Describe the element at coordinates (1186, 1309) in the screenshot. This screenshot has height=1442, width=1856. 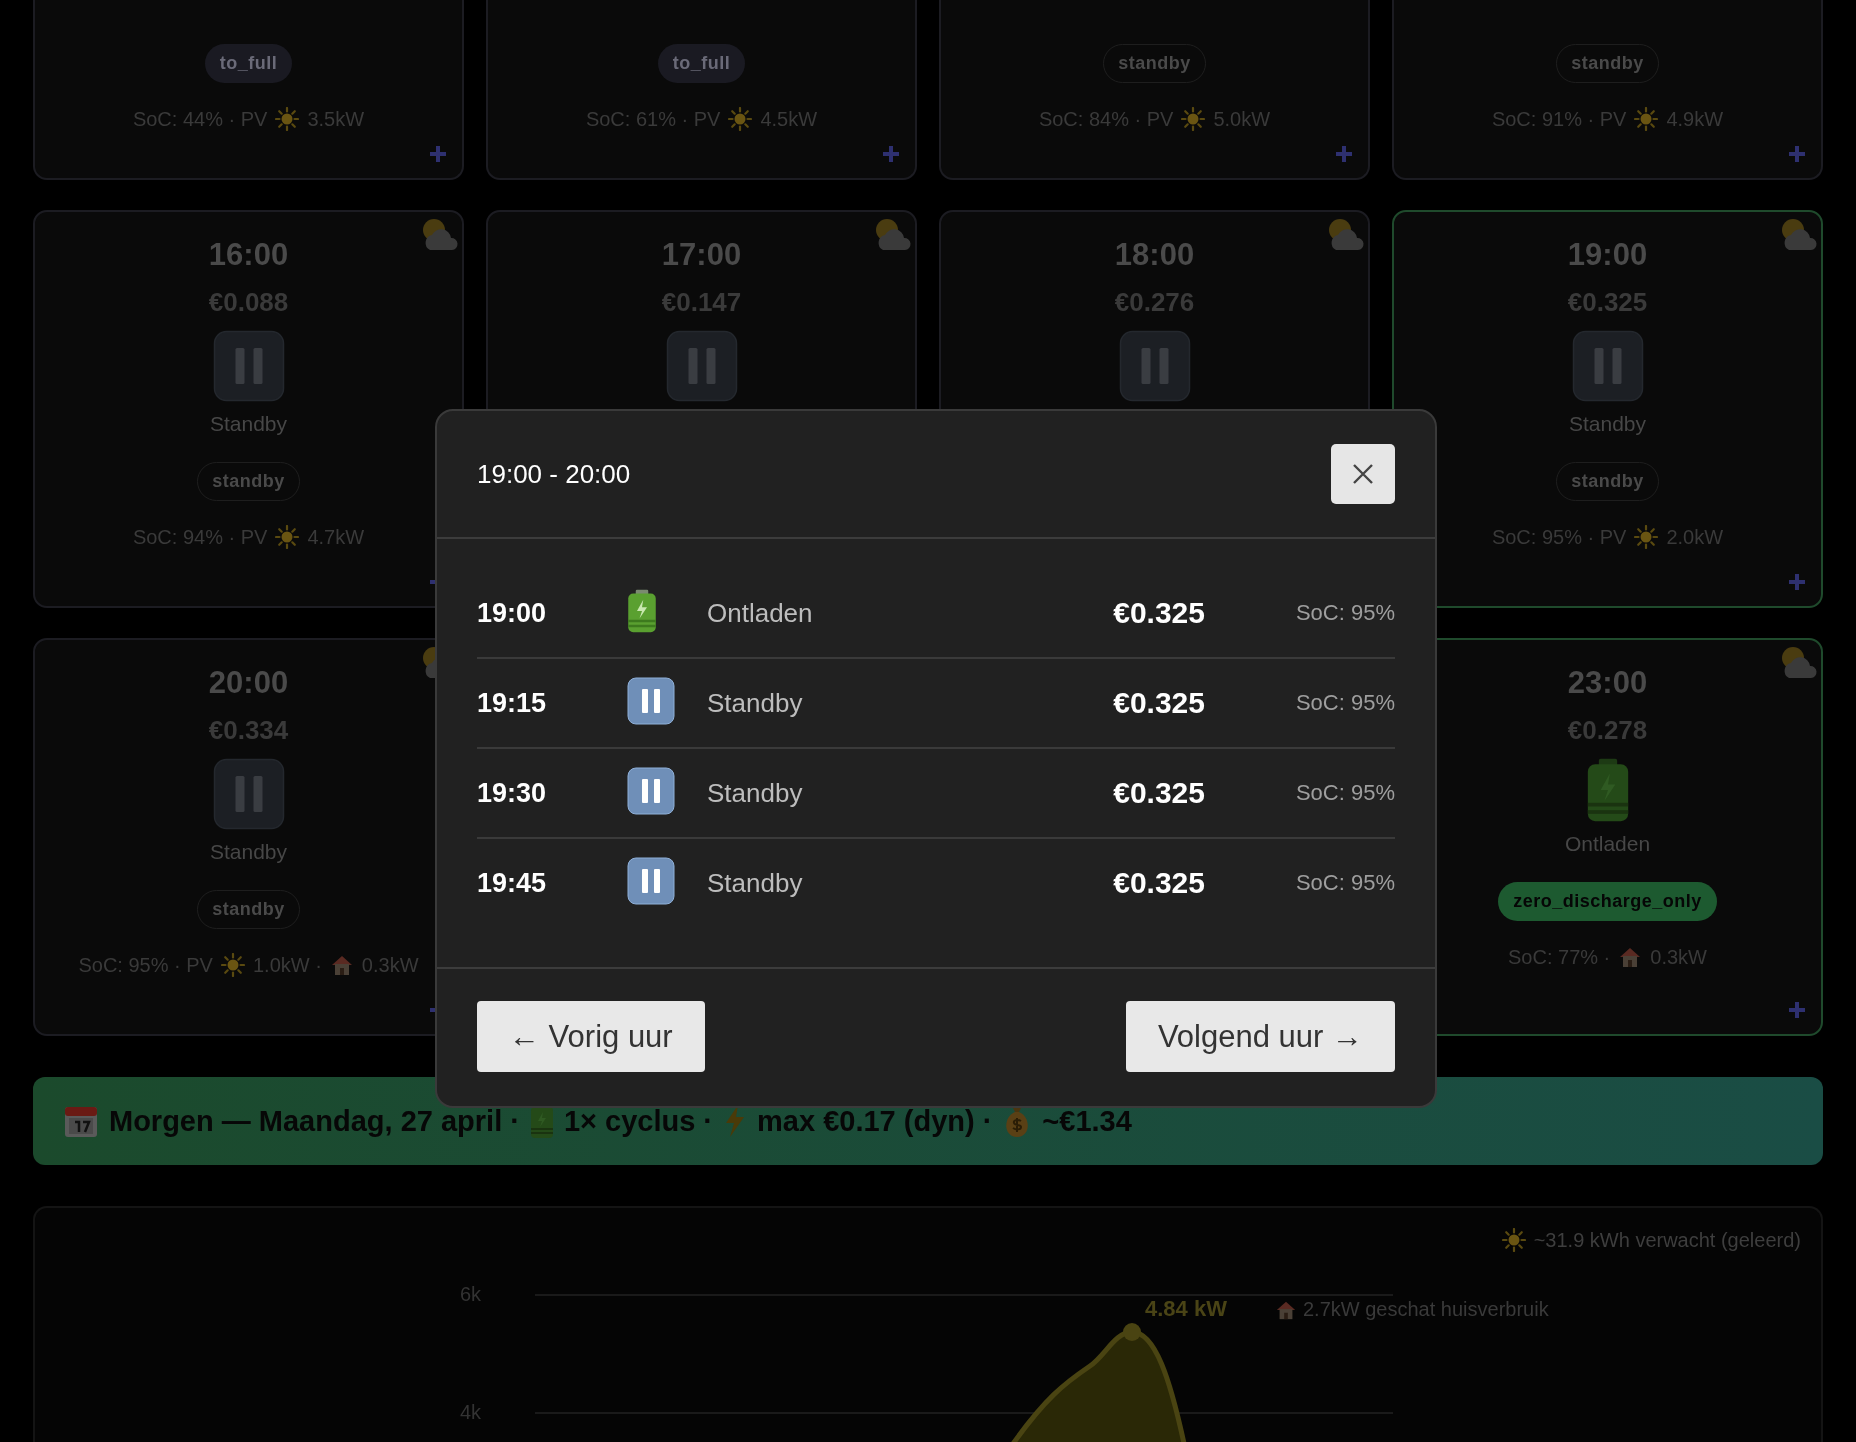
I see `peak-label: 4.84 kW` at that location.